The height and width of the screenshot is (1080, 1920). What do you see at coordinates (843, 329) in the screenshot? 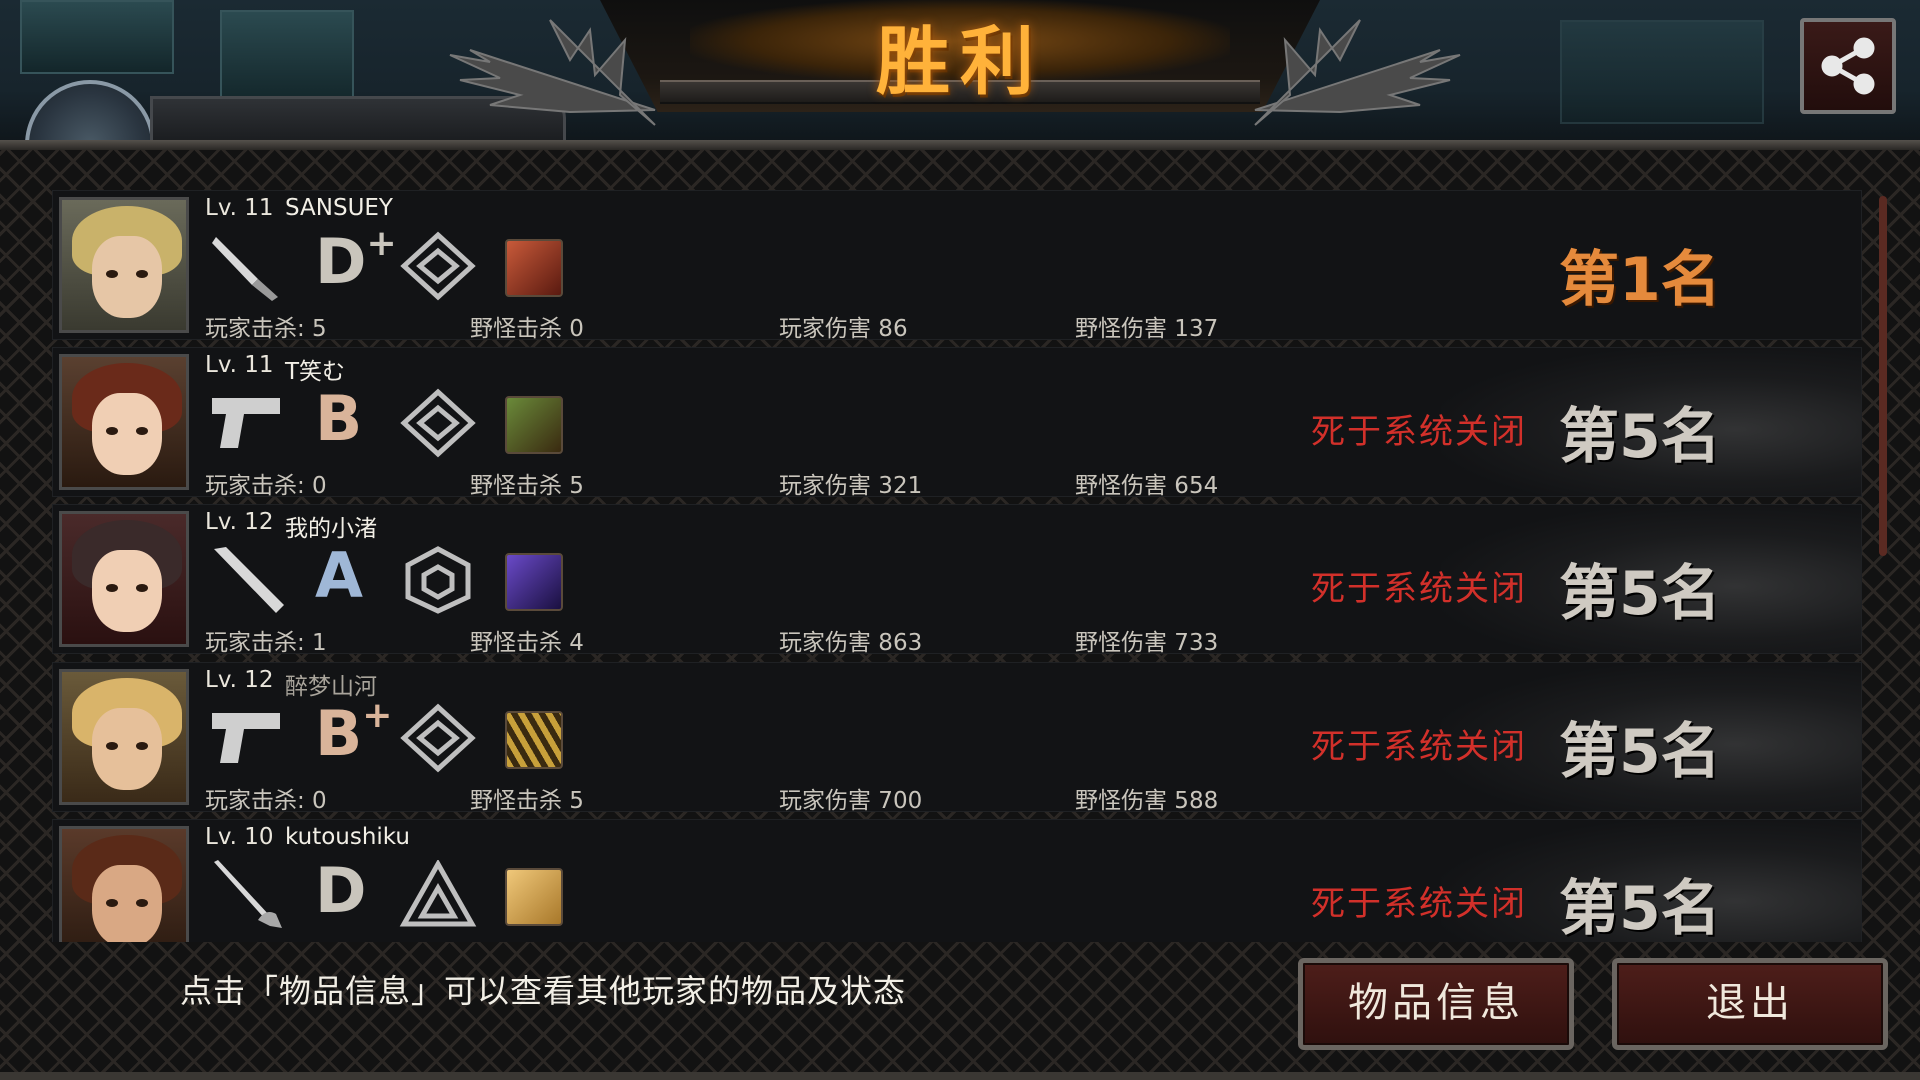
I see `player-damage: 玩家伤害 86` at bounding box center [843, 329].